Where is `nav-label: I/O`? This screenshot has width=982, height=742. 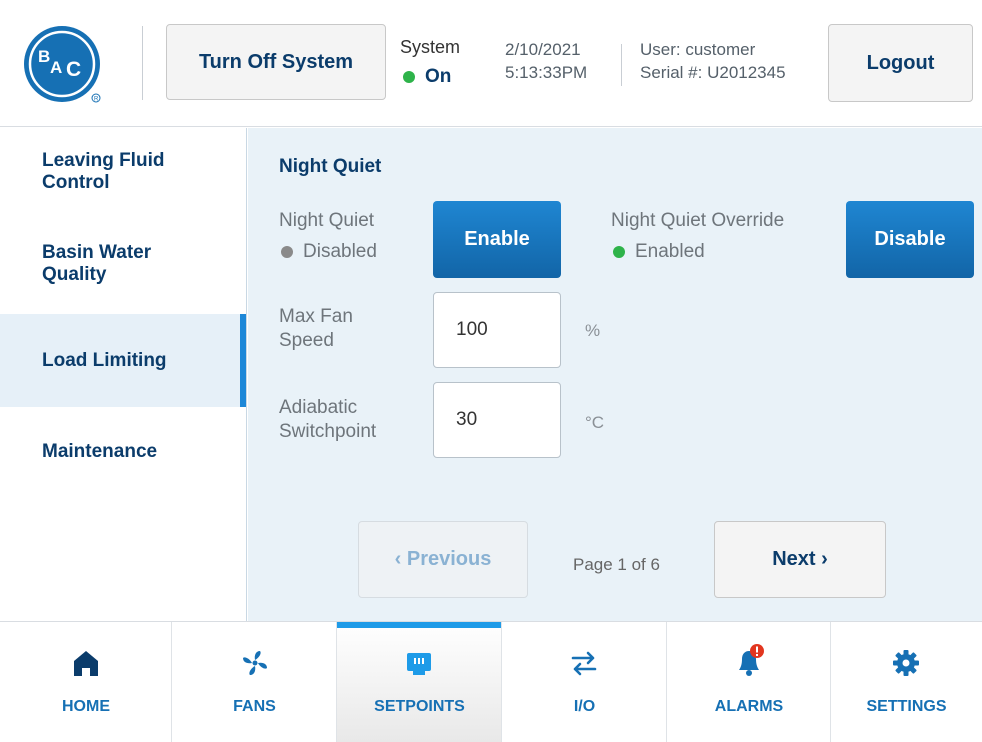 nav-label: I/O is located at coordinates (584, 706).